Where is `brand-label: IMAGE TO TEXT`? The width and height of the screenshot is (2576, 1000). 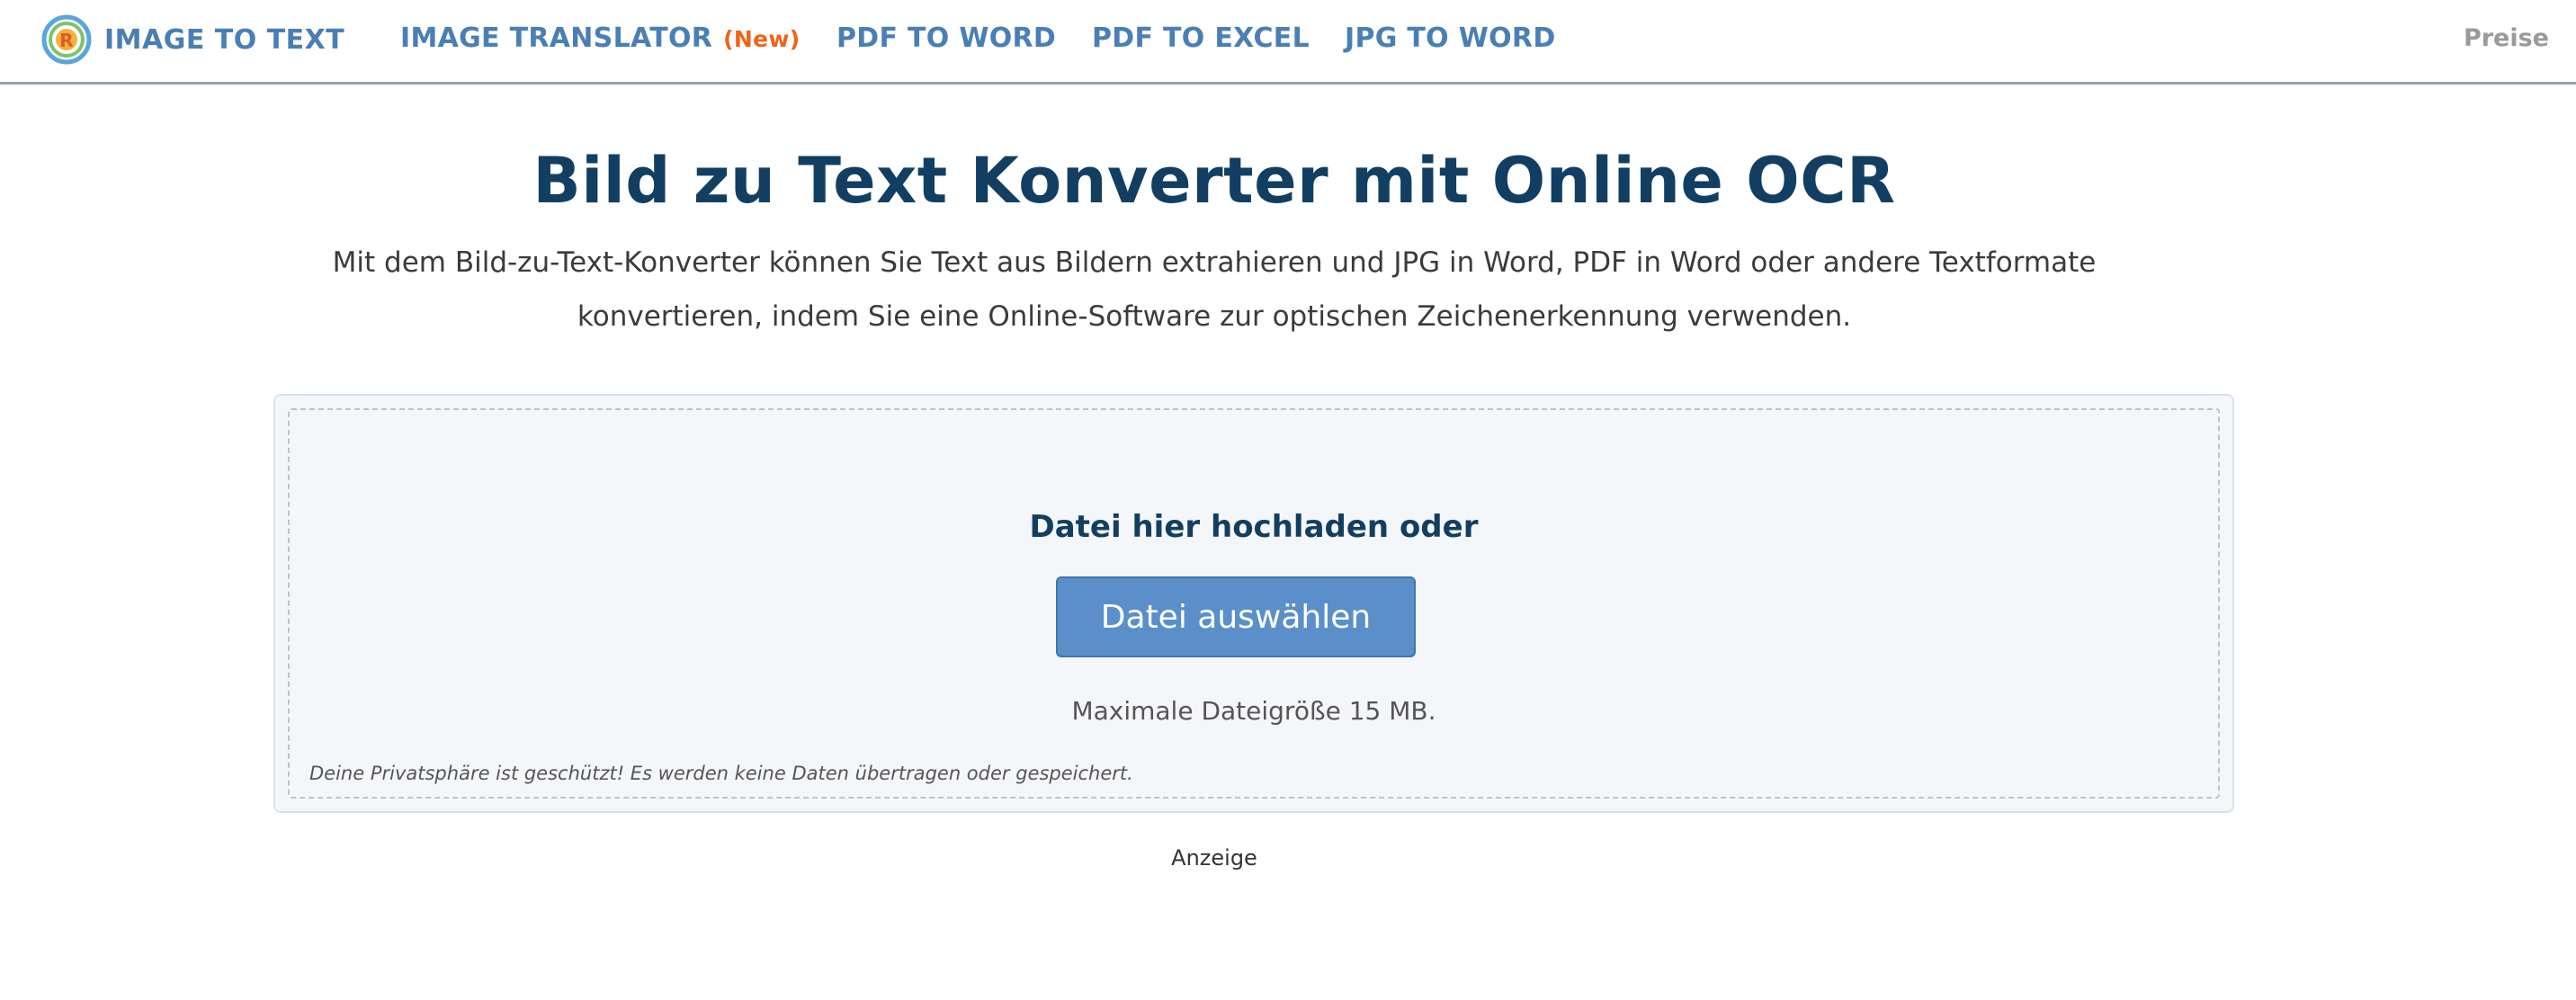
brand-label: IMAGE TO TEXT is located at coordinates (224, 40).